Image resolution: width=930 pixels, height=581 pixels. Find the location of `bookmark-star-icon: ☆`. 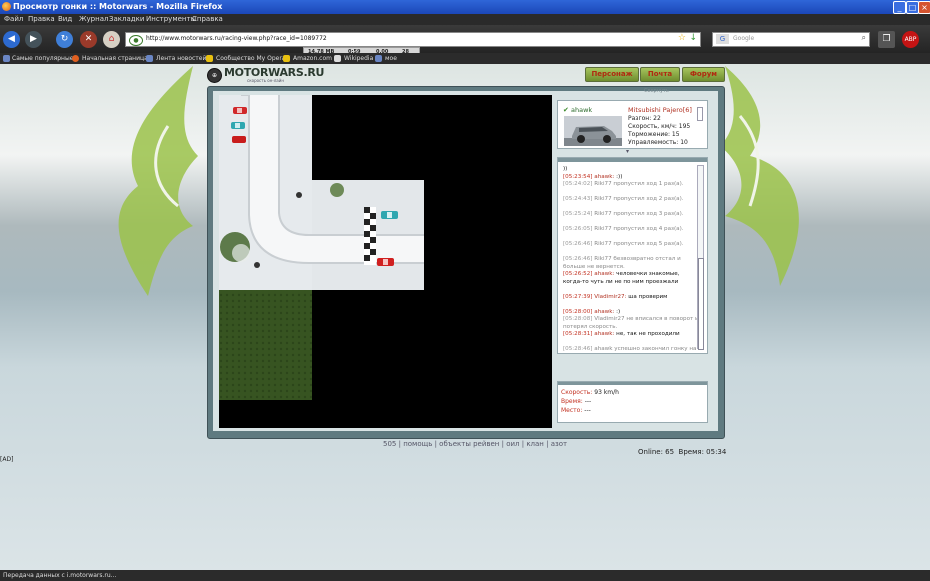

bookmark-star-icon: ☆ is located at coordinates (682, 38).